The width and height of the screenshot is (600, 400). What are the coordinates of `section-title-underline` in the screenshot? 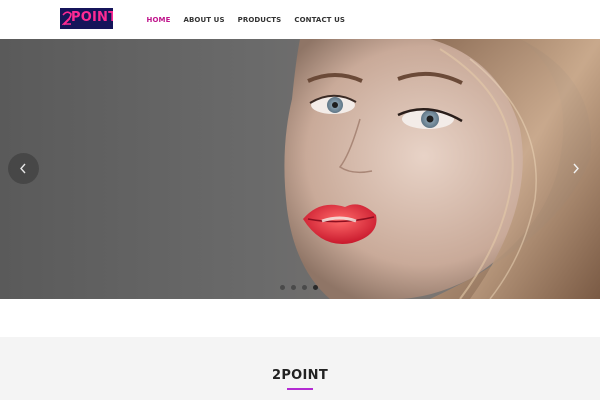 It's located at (300, 389).